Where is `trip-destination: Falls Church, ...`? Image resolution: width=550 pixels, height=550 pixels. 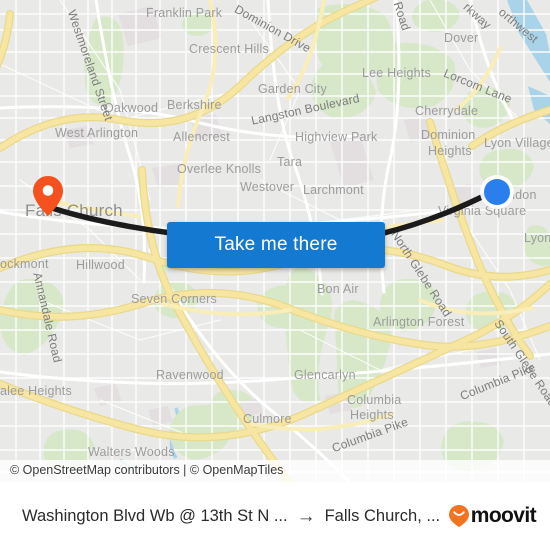
trip-destination: Falls Church, ... is located at coordinates (382, 515).